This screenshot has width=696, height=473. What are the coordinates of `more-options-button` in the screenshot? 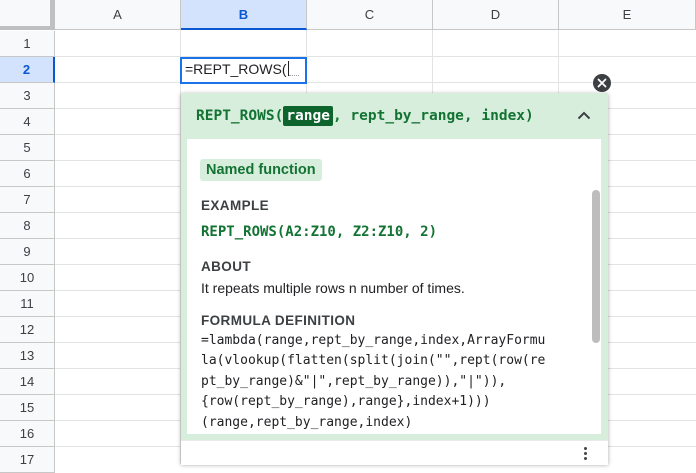 It's located at (585, 456).